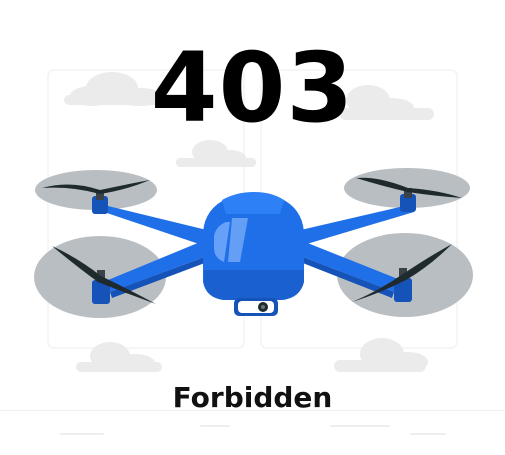  Describe the element at coordinates (252, 88) in the screenshot. I see `error-code: 403` at that location.